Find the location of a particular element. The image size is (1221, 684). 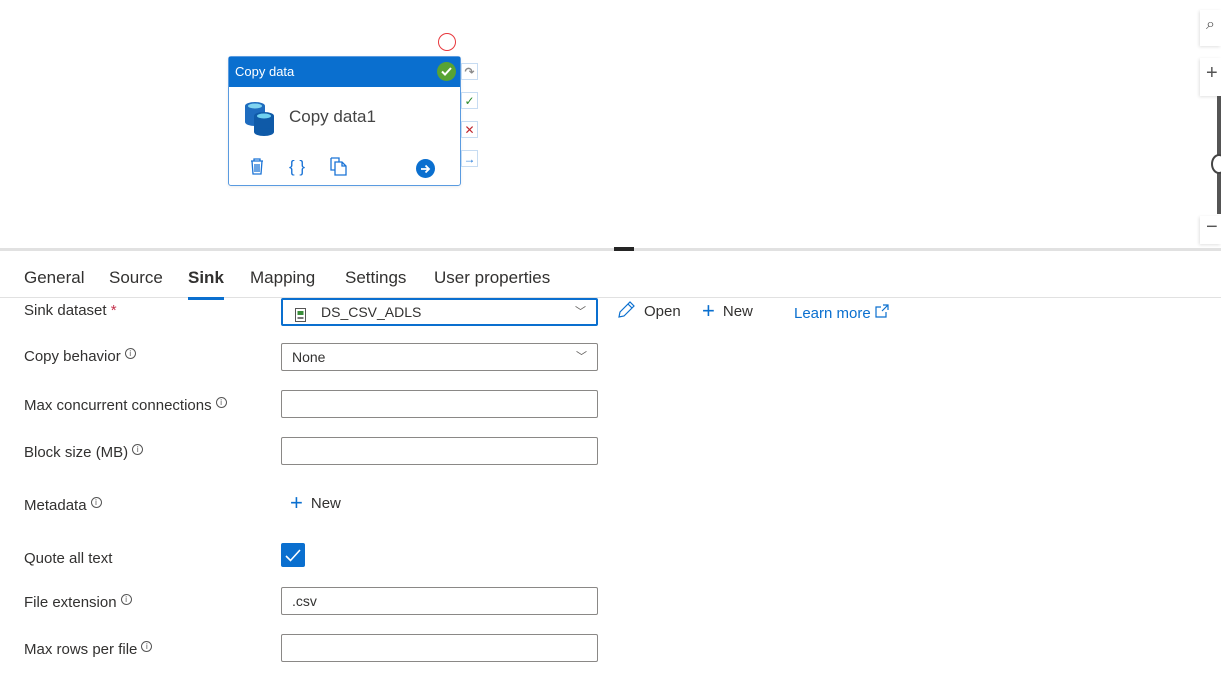

skip-port-icon: ↷ is located at coordinates (469, 71).